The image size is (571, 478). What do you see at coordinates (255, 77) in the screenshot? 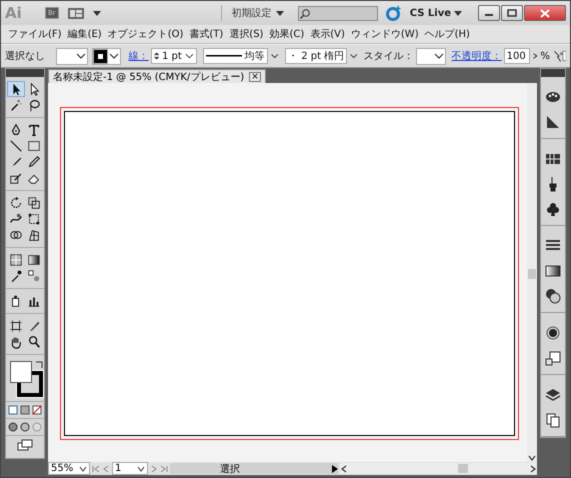
I see `tab-close-button: ×` at bounding box center [255, 77].